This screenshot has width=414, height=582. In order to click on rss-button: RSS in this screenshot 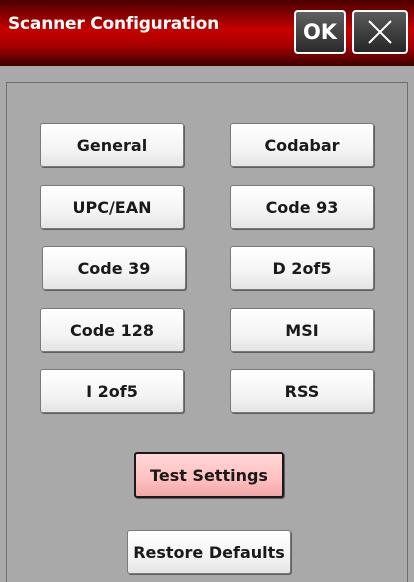, I will do `click(302, 391)`.